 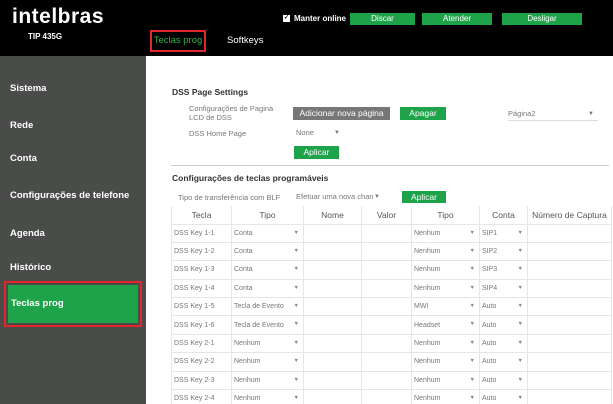 I want to click on keep-online-checkbox: ✓, so click(x=286, y=19).